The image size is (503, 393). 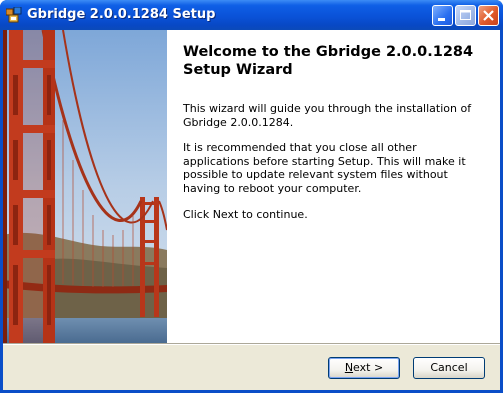 What do you see at coordinates (251, 344) in the screenshot?
I see `button-area-separator` at bounding box center [251, 344].